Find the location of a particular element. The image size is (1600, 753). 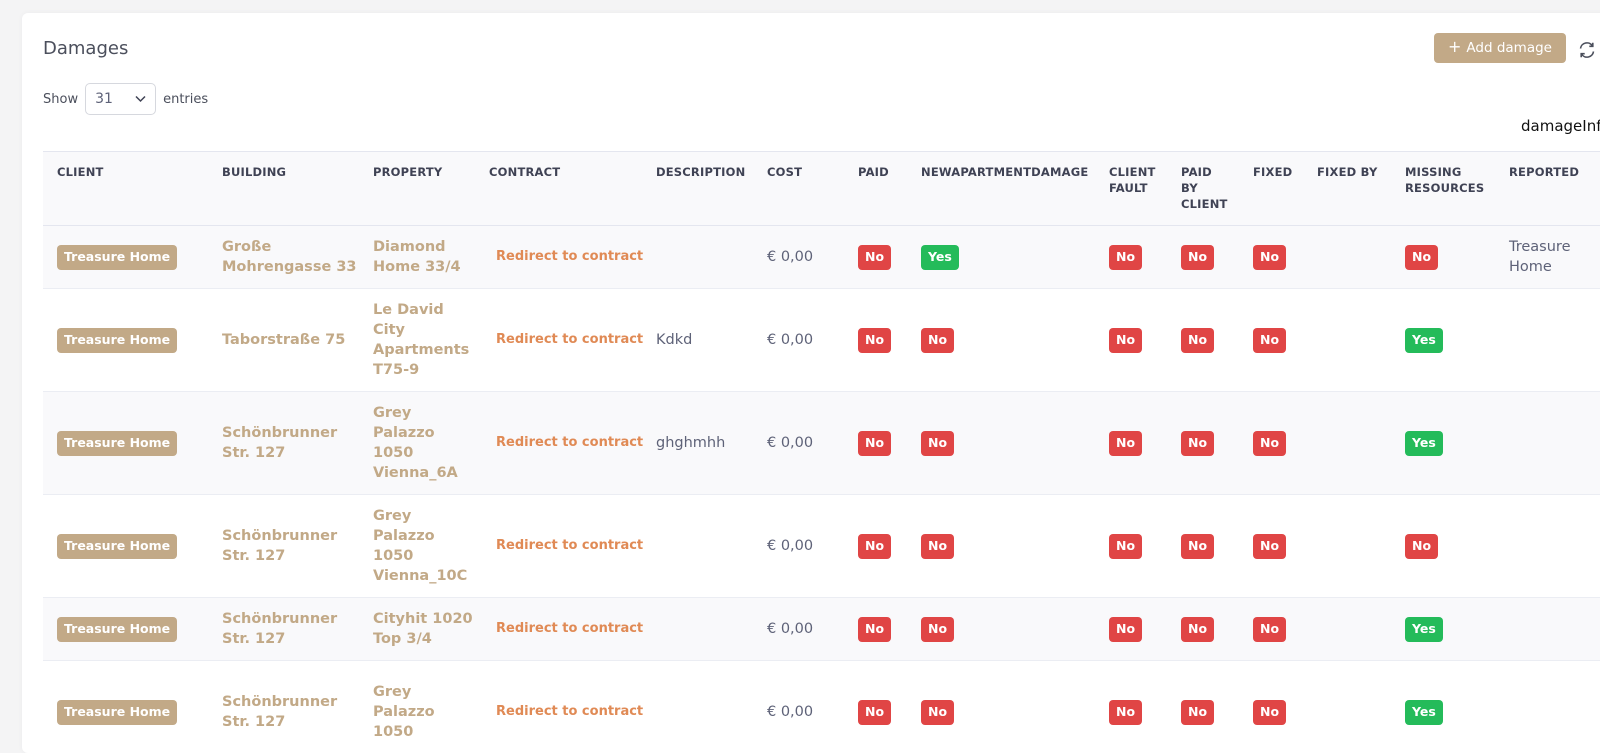

building-link: Große Mohrengasse 33 is located at coordinates (289, 257).